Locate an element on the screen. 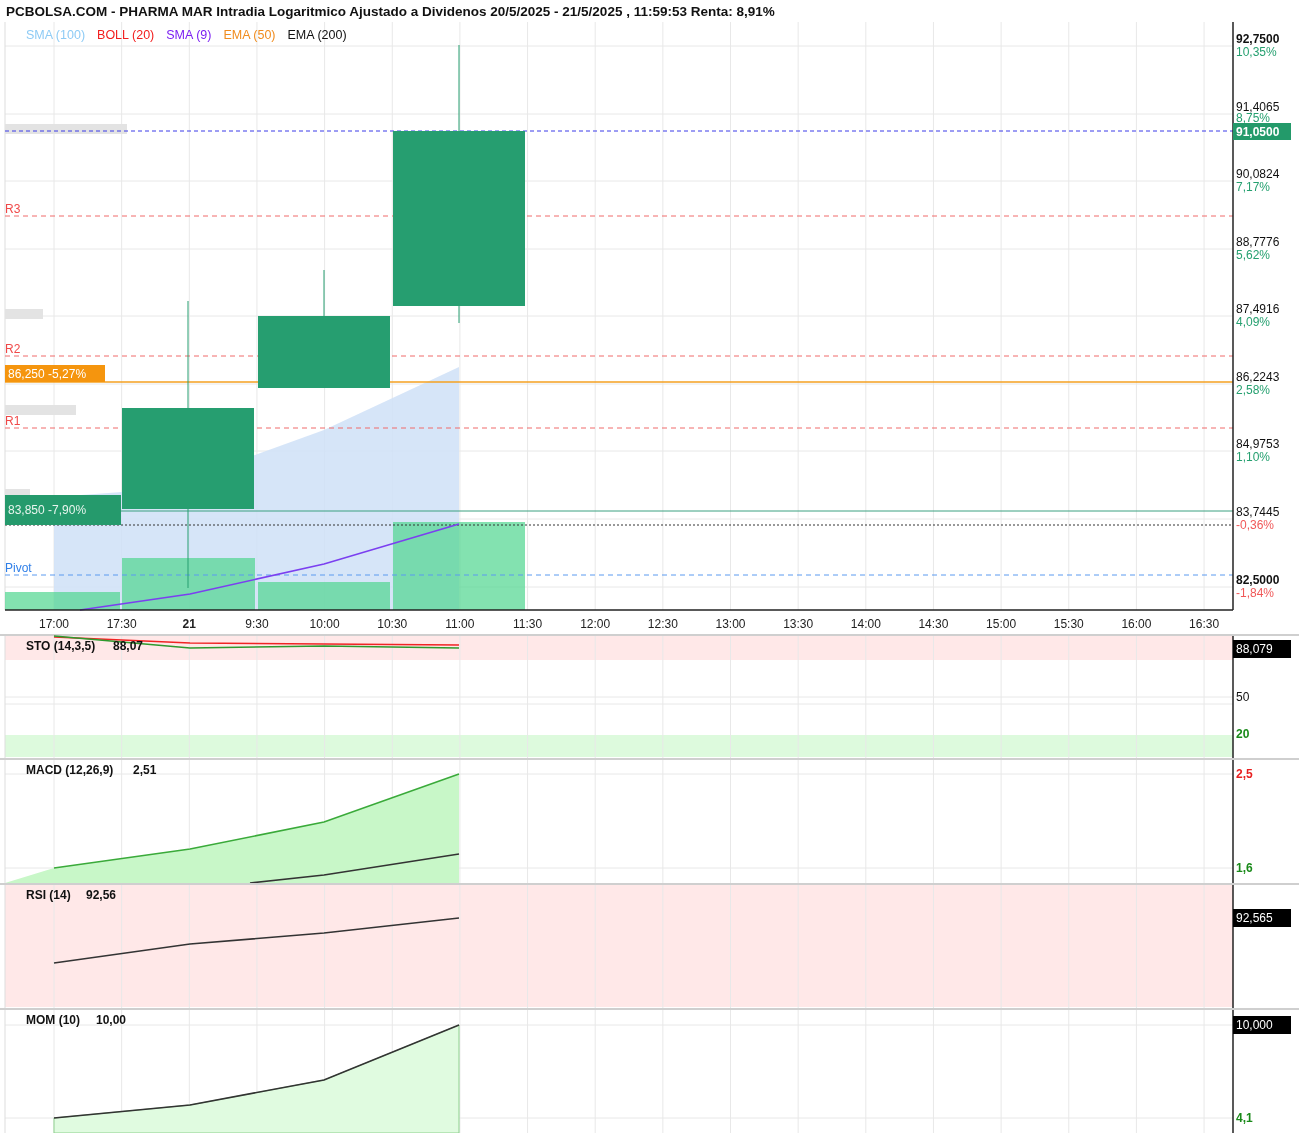  axis-label: 20 is located at coordinates (1243, 734).